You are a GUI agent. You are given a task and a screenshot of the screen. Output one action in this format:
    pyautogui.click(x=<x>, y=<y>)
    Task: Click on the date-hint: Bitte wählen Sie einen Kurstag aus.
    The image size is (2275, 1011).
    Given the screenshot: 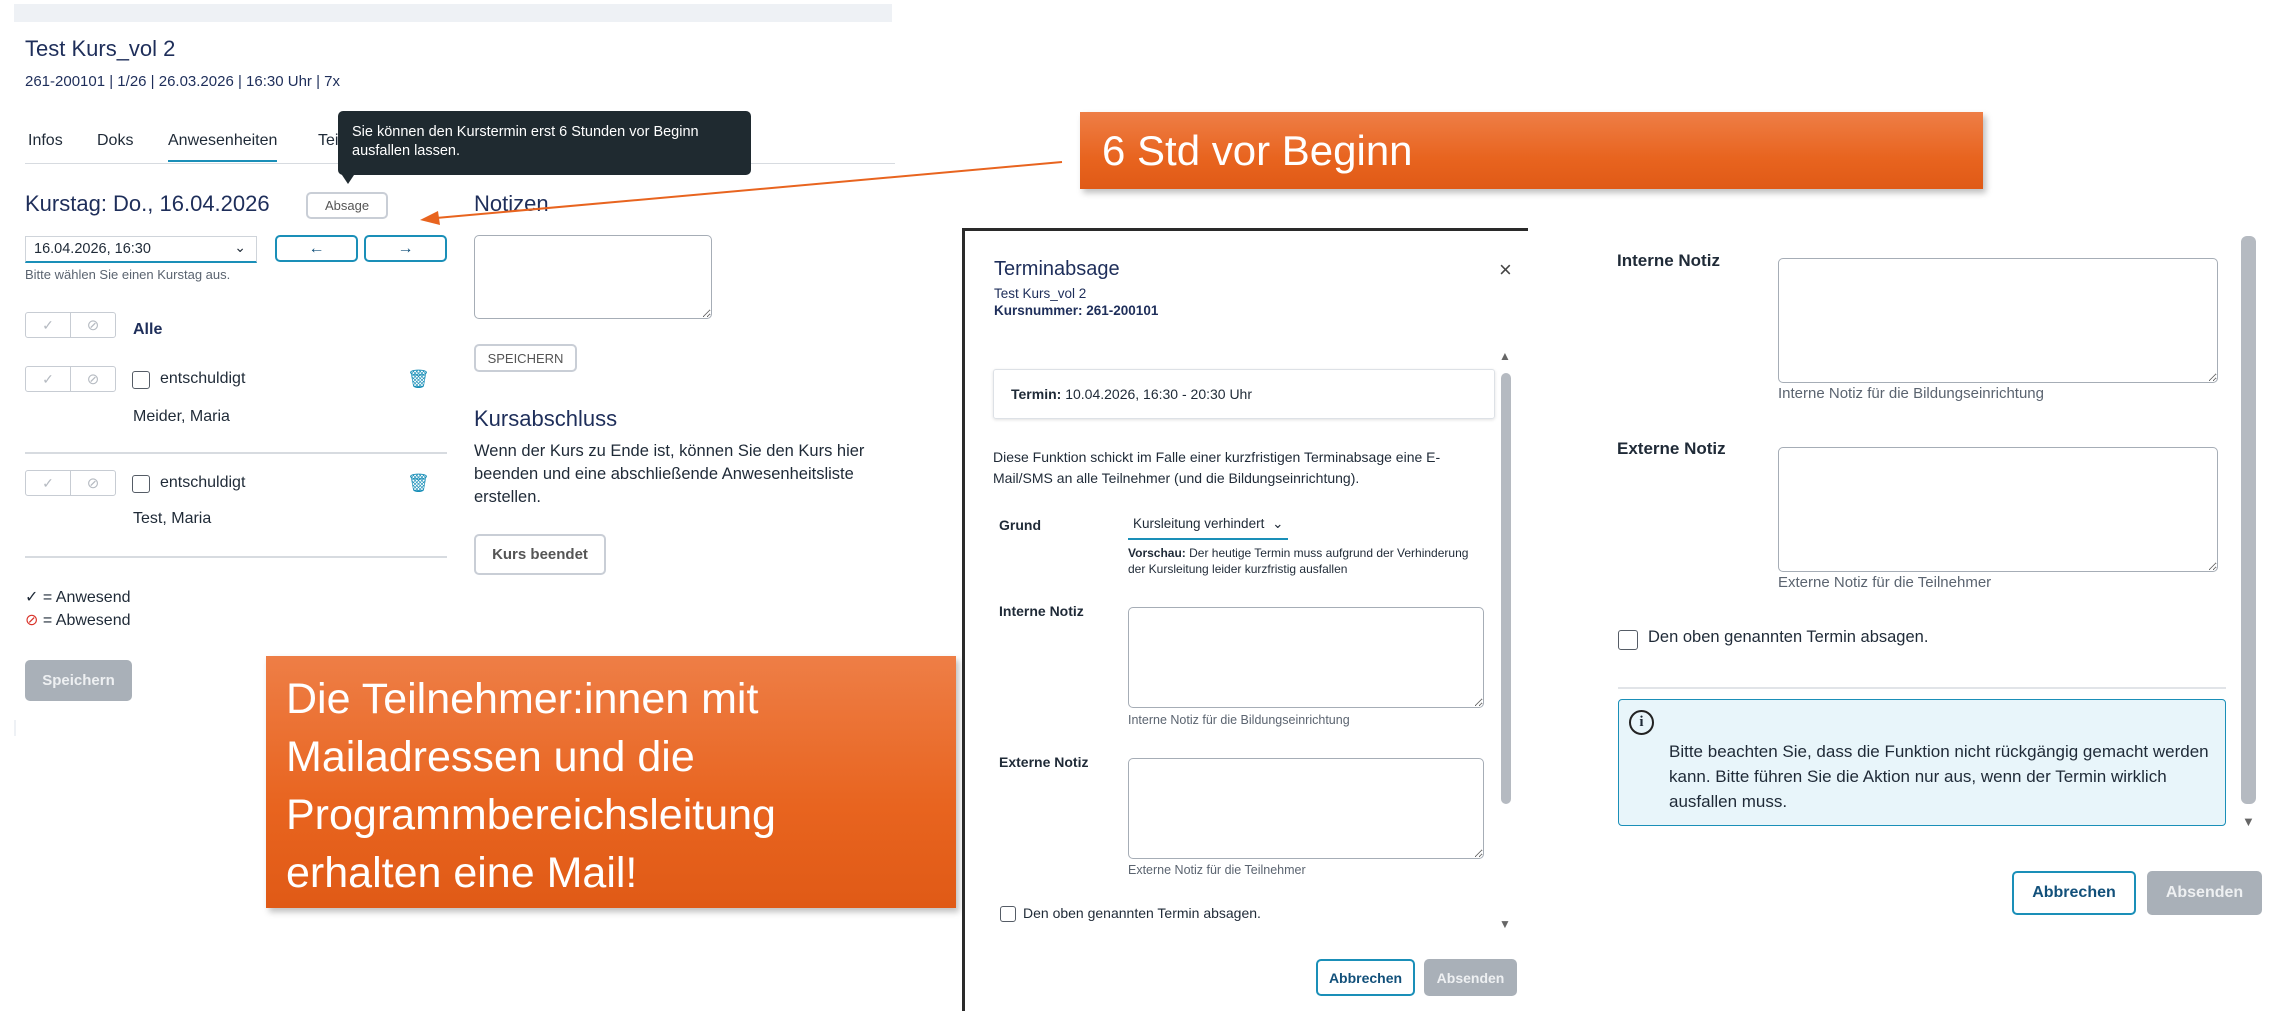 What is the action you would take?
    pyautogui.click(x=128, y=274)
    